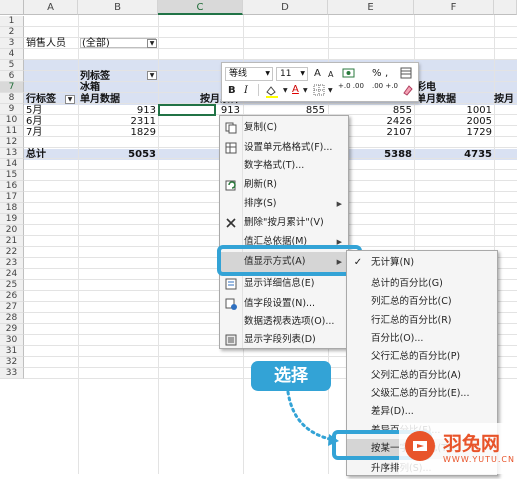  Describe the element at coordinates (422, 357) in the screenshot. I see `submenu-item: 父行汇总的百分比(P)` at that location.